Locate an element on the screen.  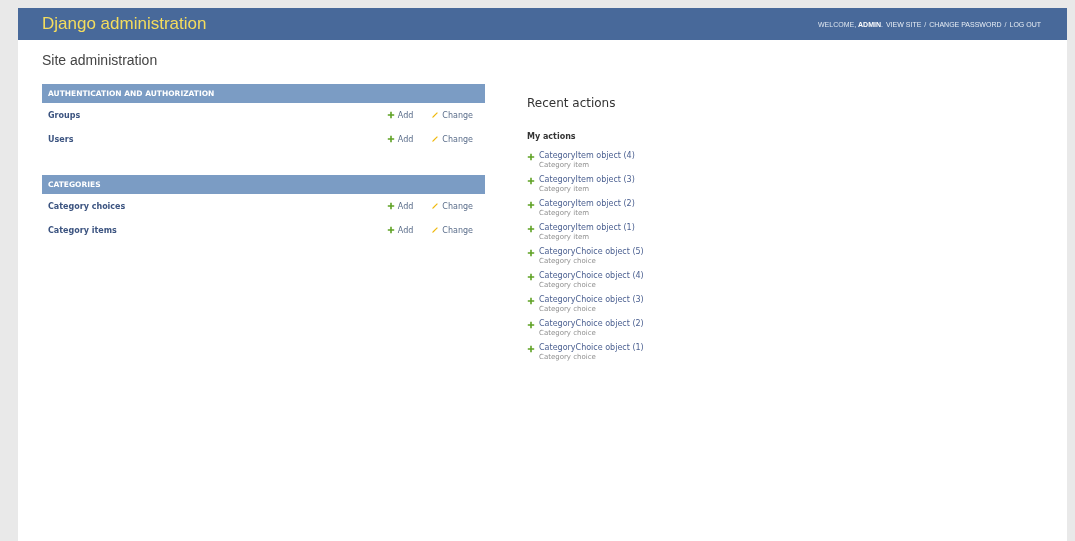
action-link: CategoryChoice object (5) is located at coordinates (591, 251).